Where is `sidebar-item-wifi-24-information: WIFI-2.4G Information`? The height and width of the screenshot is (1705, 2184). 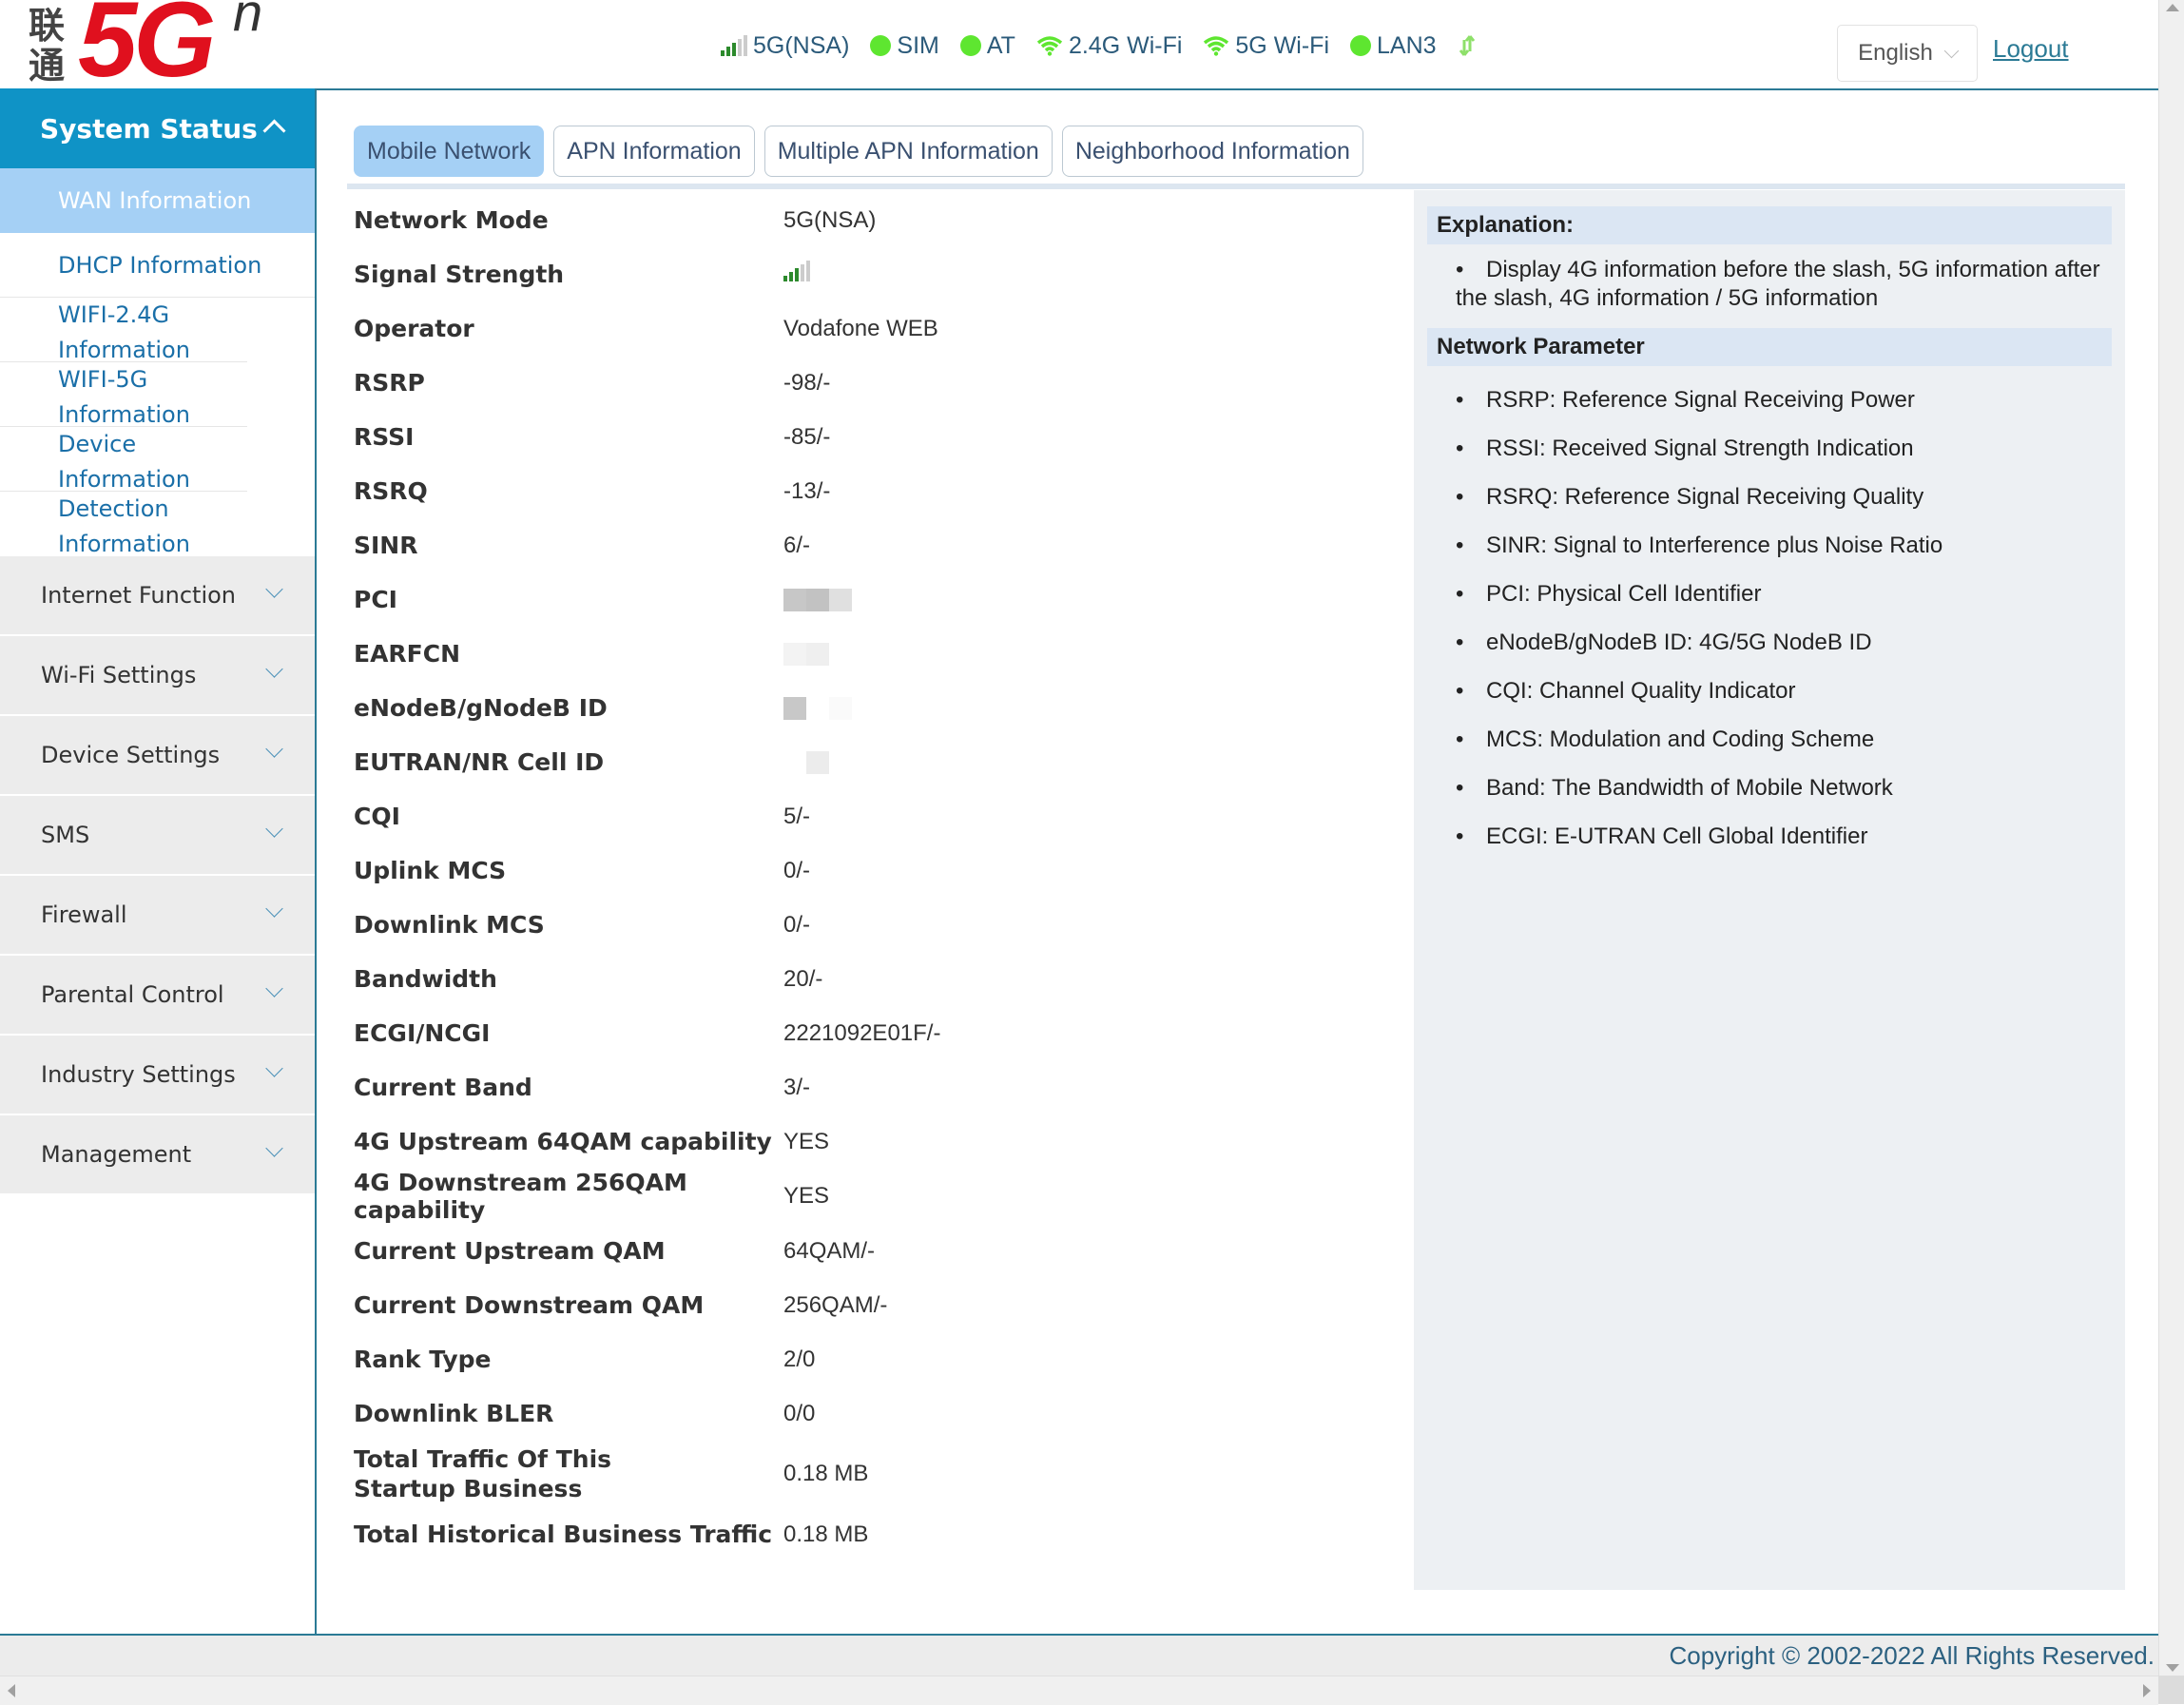
sidebar-item-wifi-24-information: WIFI-2.4G Information is located at coordinates (124, 330).